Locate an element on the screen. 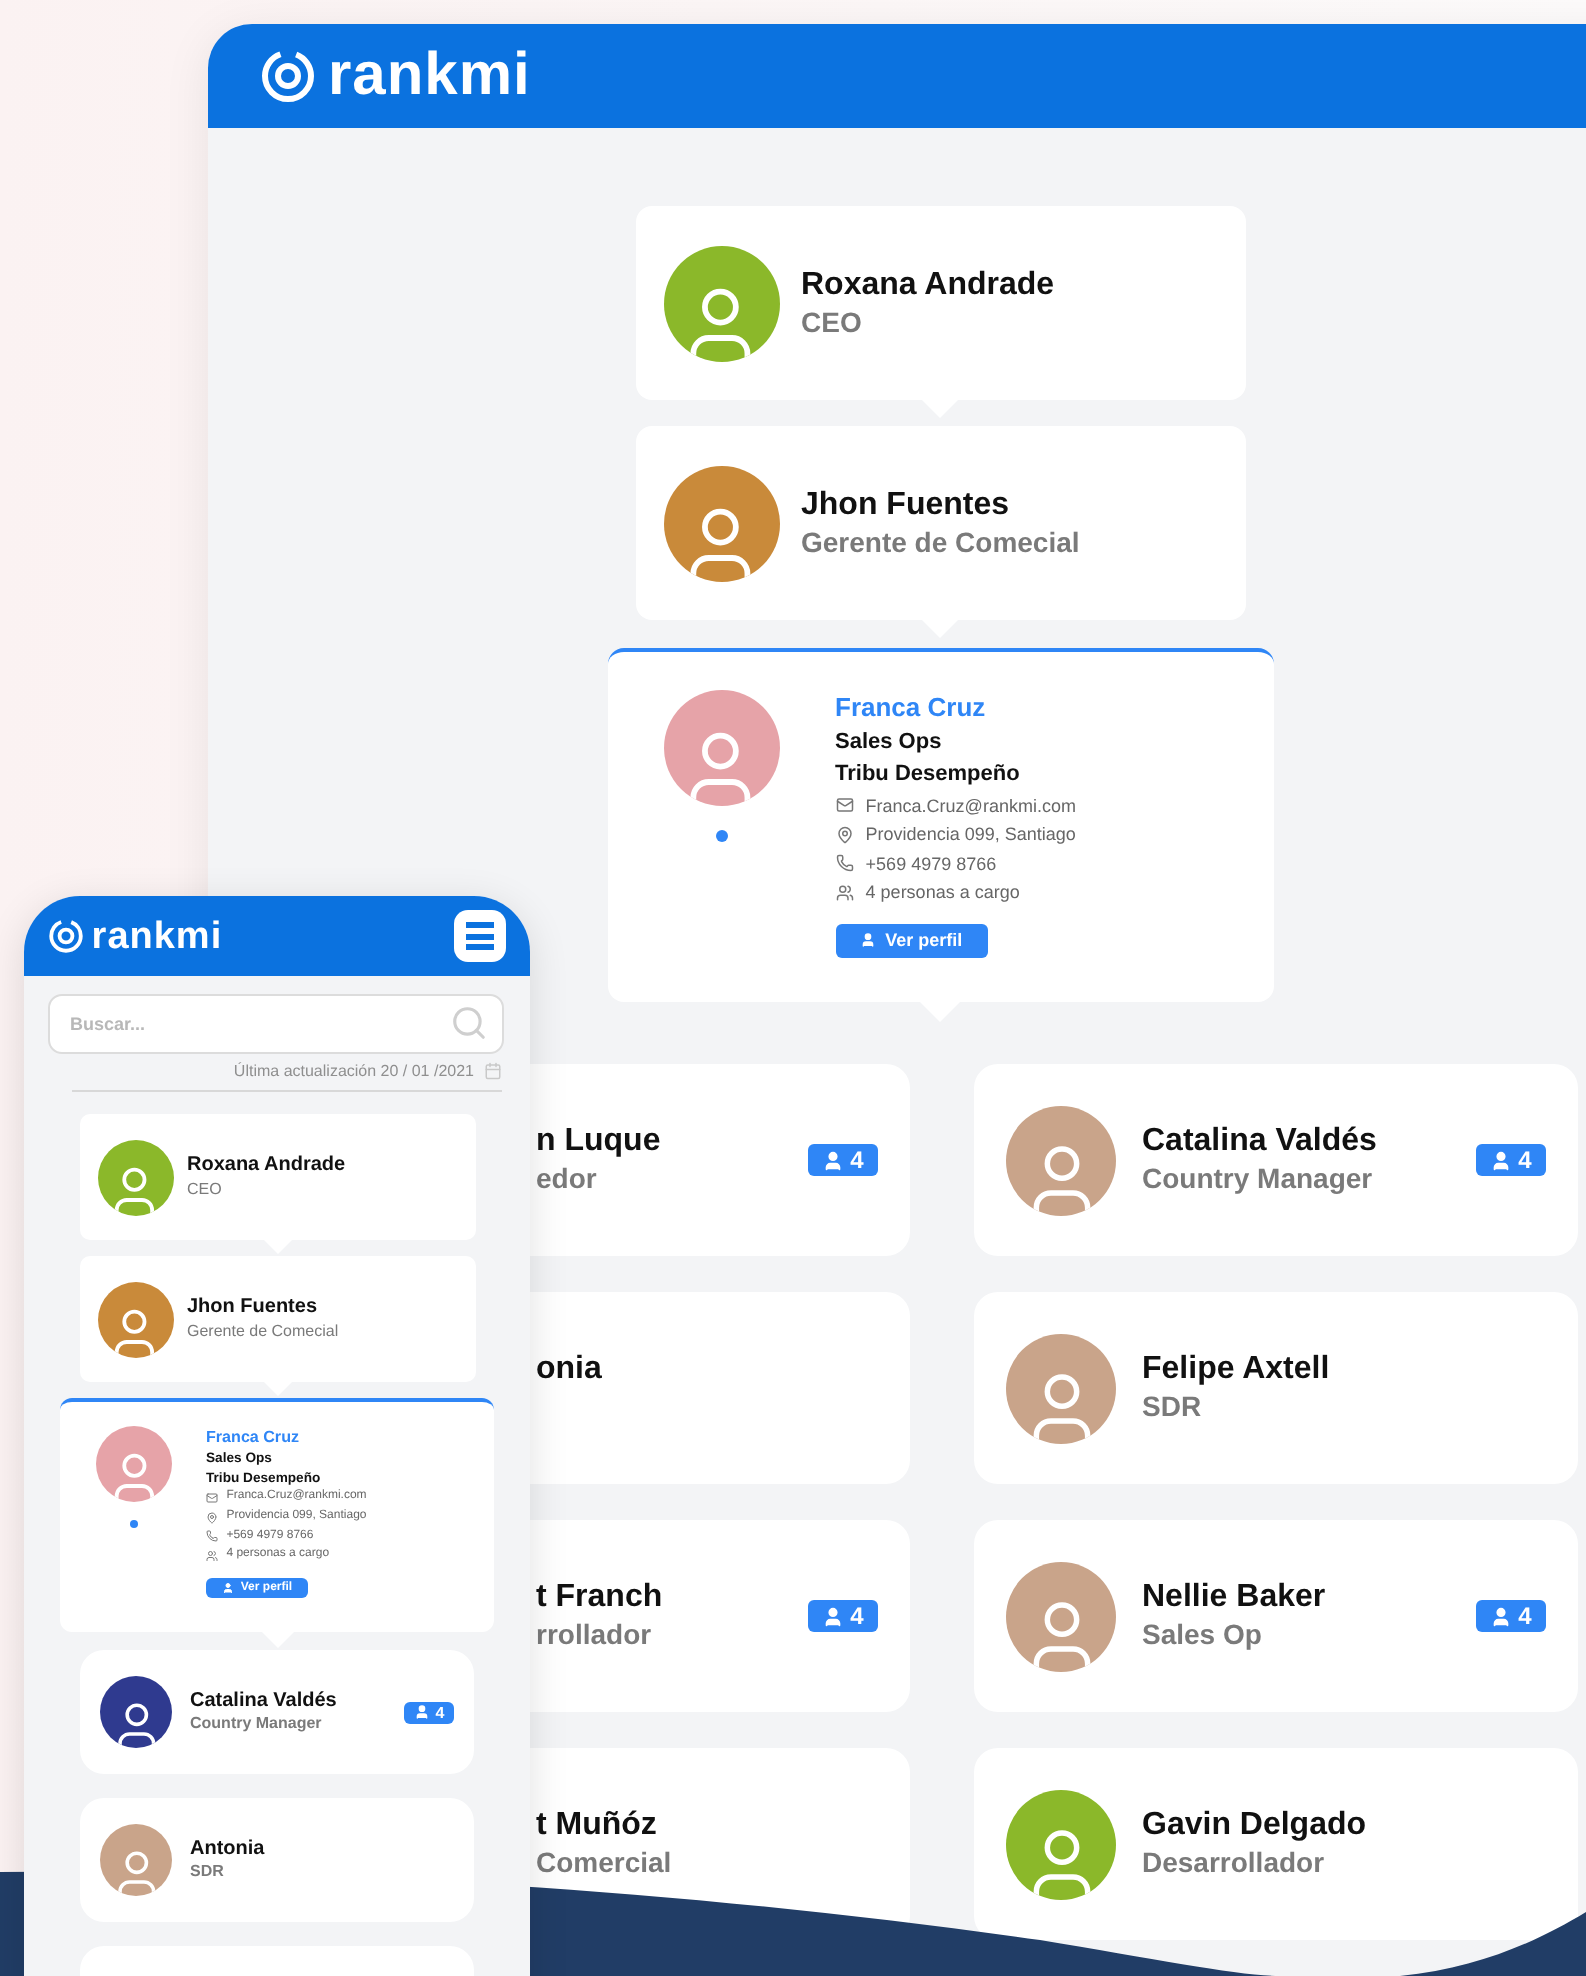 This screenshot has width=1586, height=1976. job-title: Desarrollador is located at coordinates (1234, 1863).